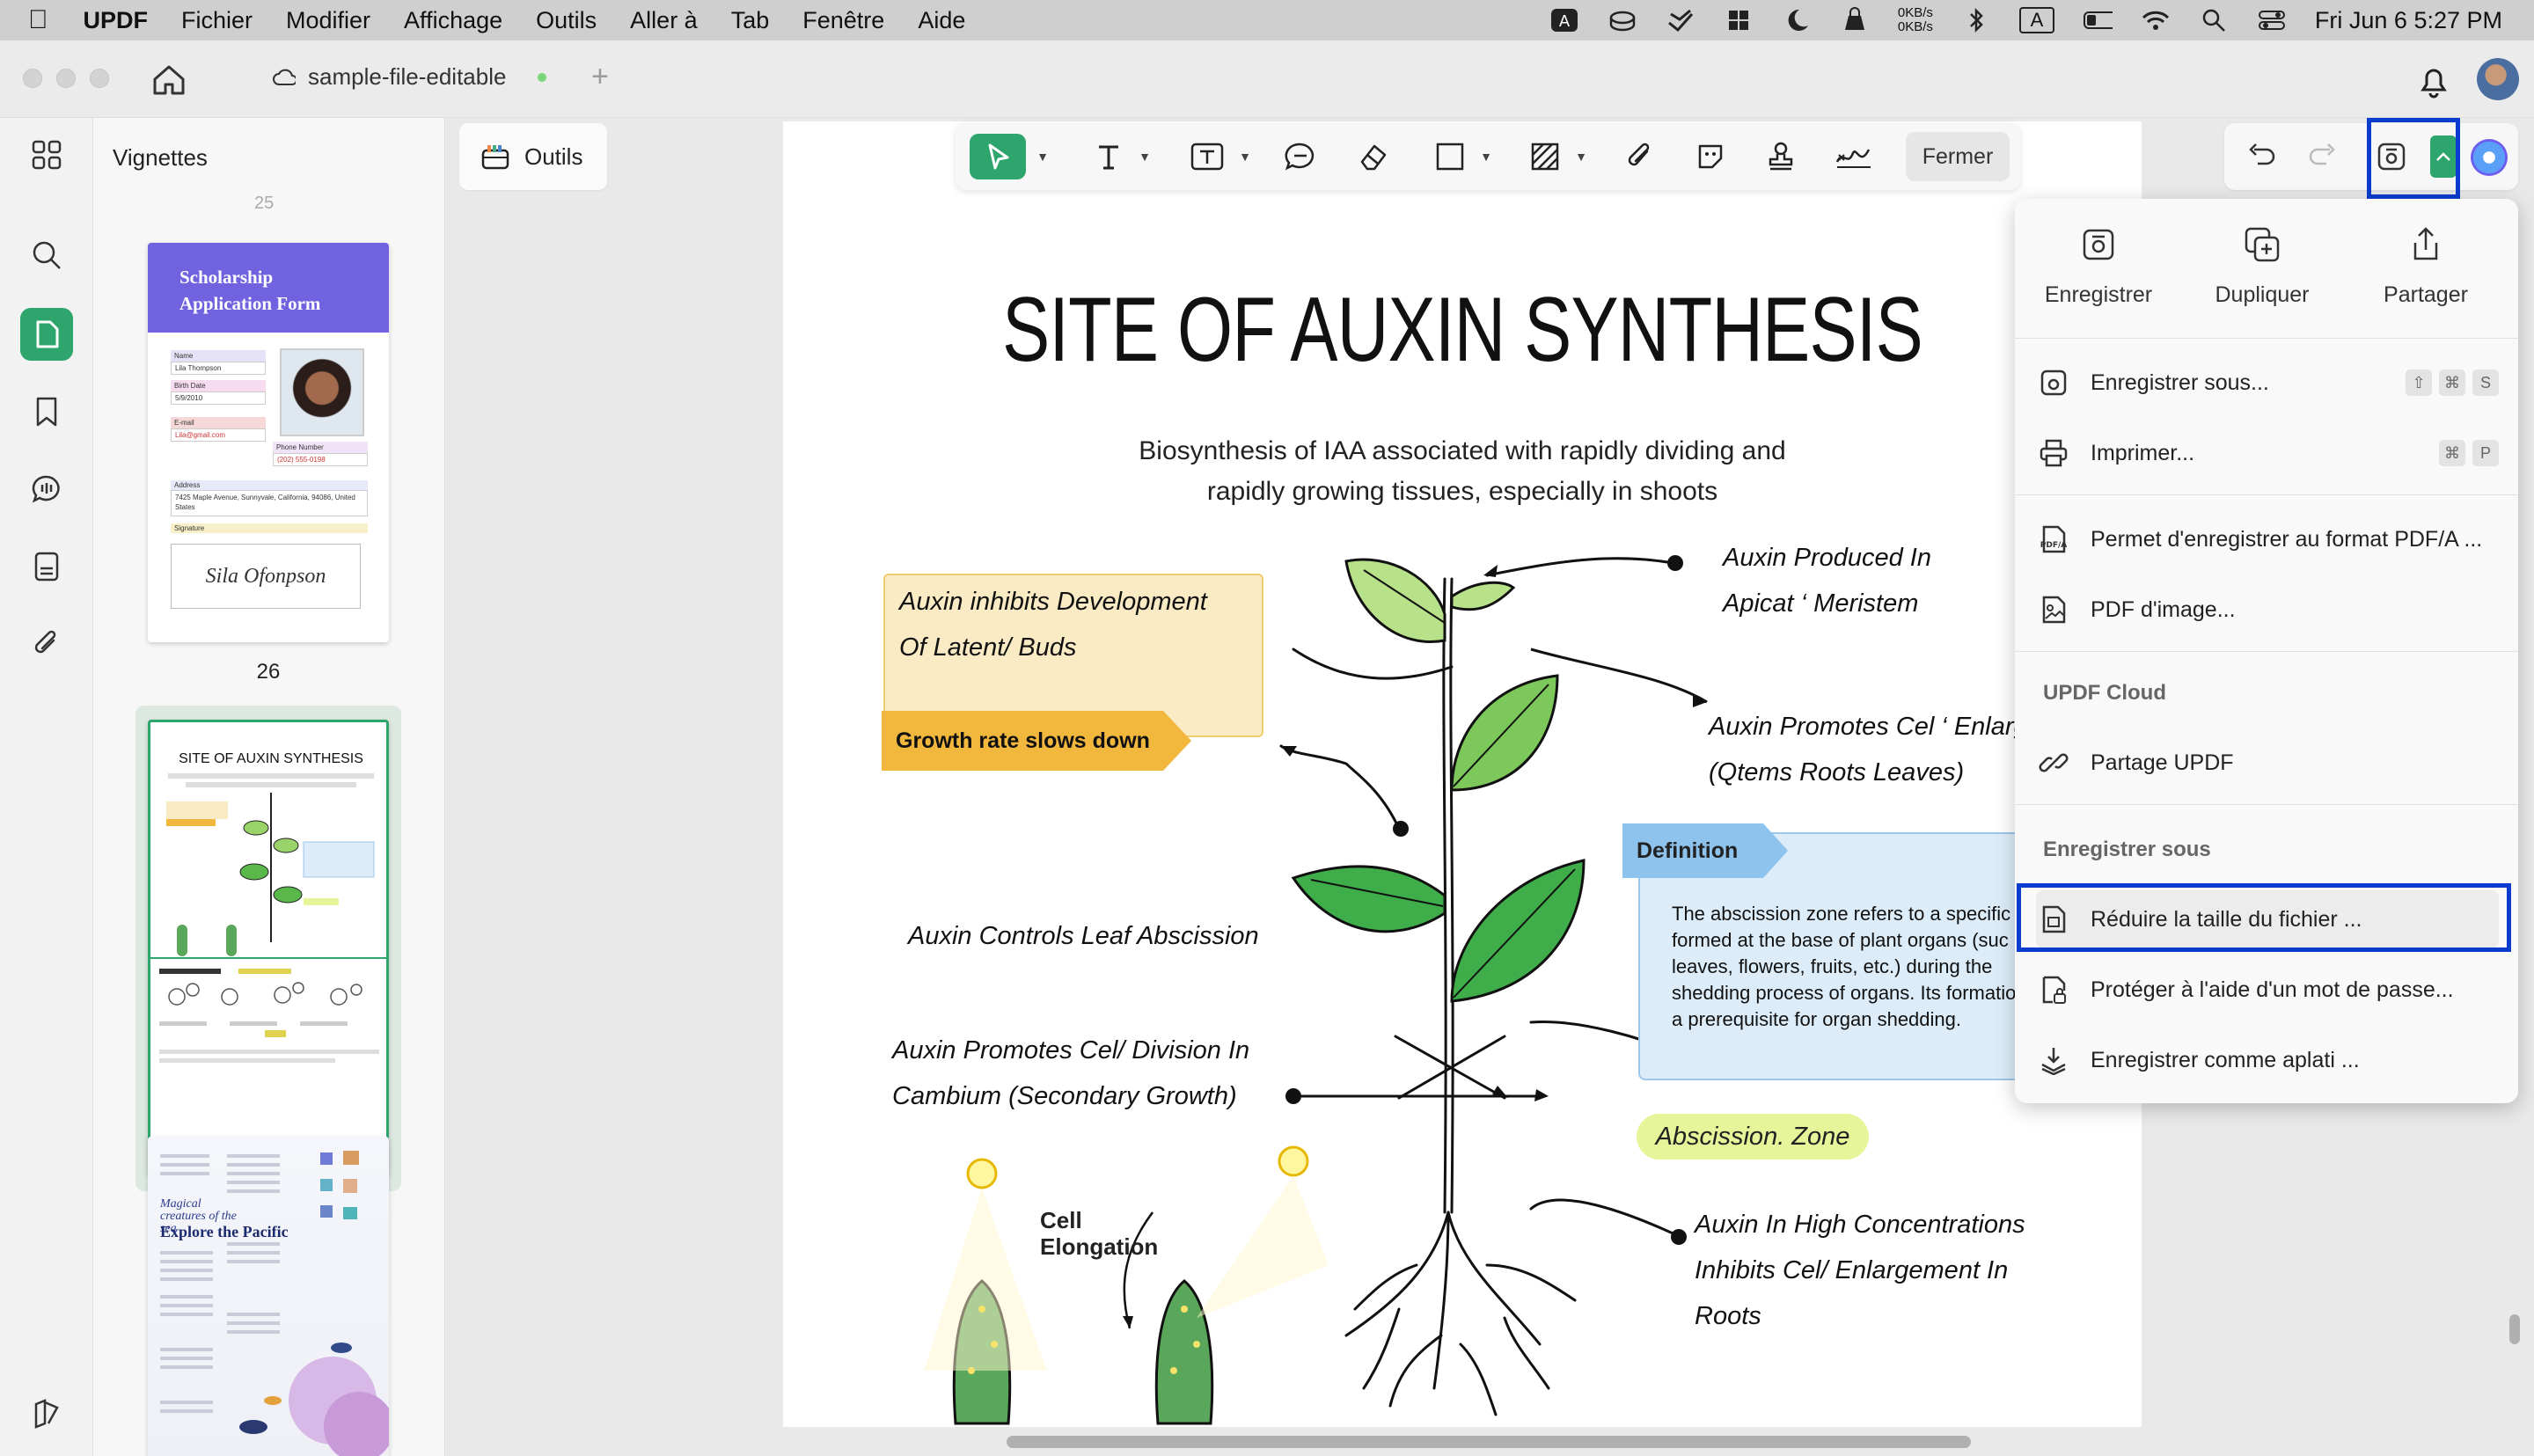  I want to click on clock: Fri Jun 6 5:27 PM, so click(2408, 20).